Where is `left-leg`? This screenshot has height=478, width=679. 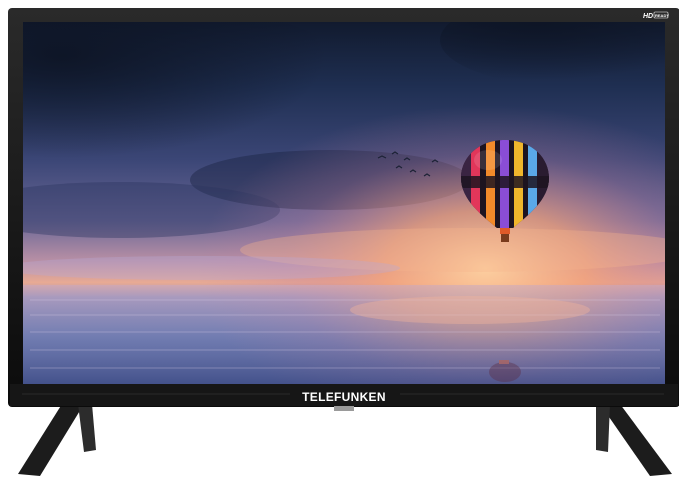 left-leg is located at coordinates (51, 440).